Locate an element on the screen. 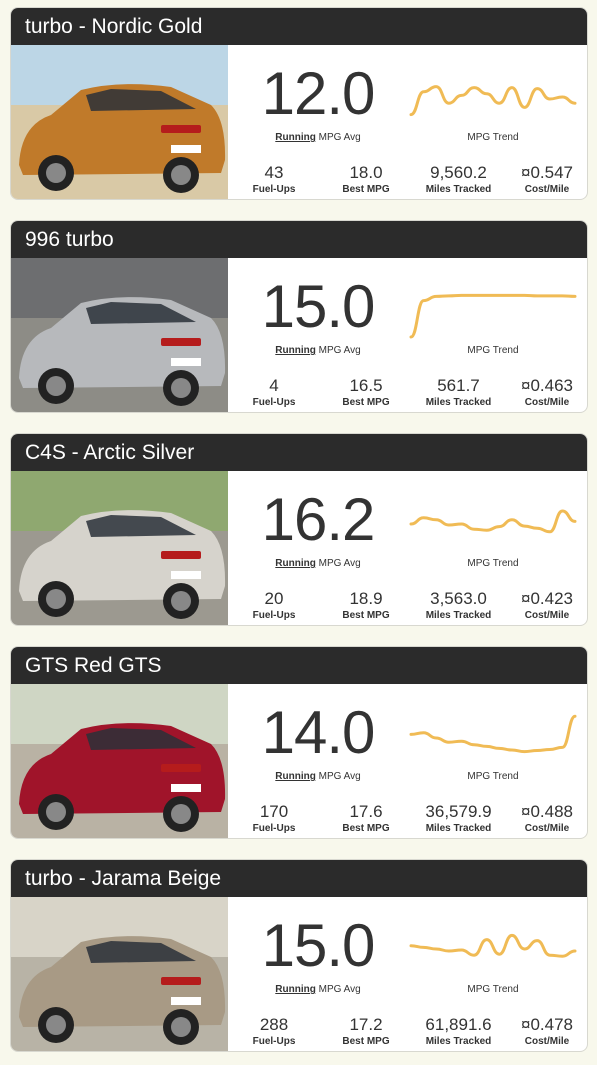  stat-value: ¤0.478 is located at coordinates (547, 1024).